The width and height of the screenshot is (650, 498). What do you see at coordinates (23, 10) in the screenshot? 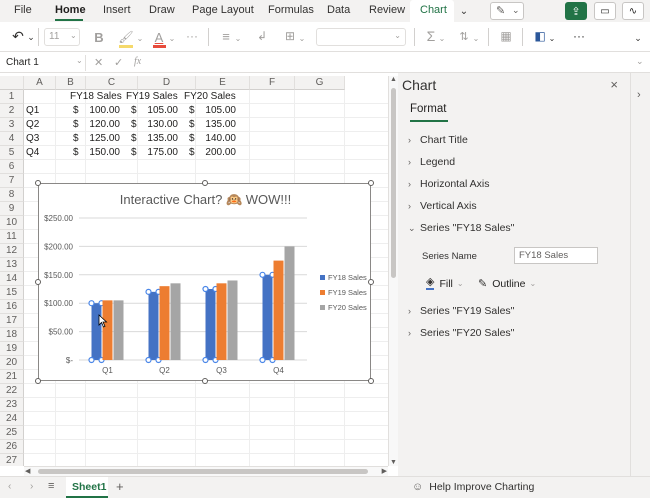
I see `tab-file: File` at bounding box center [23, 10].